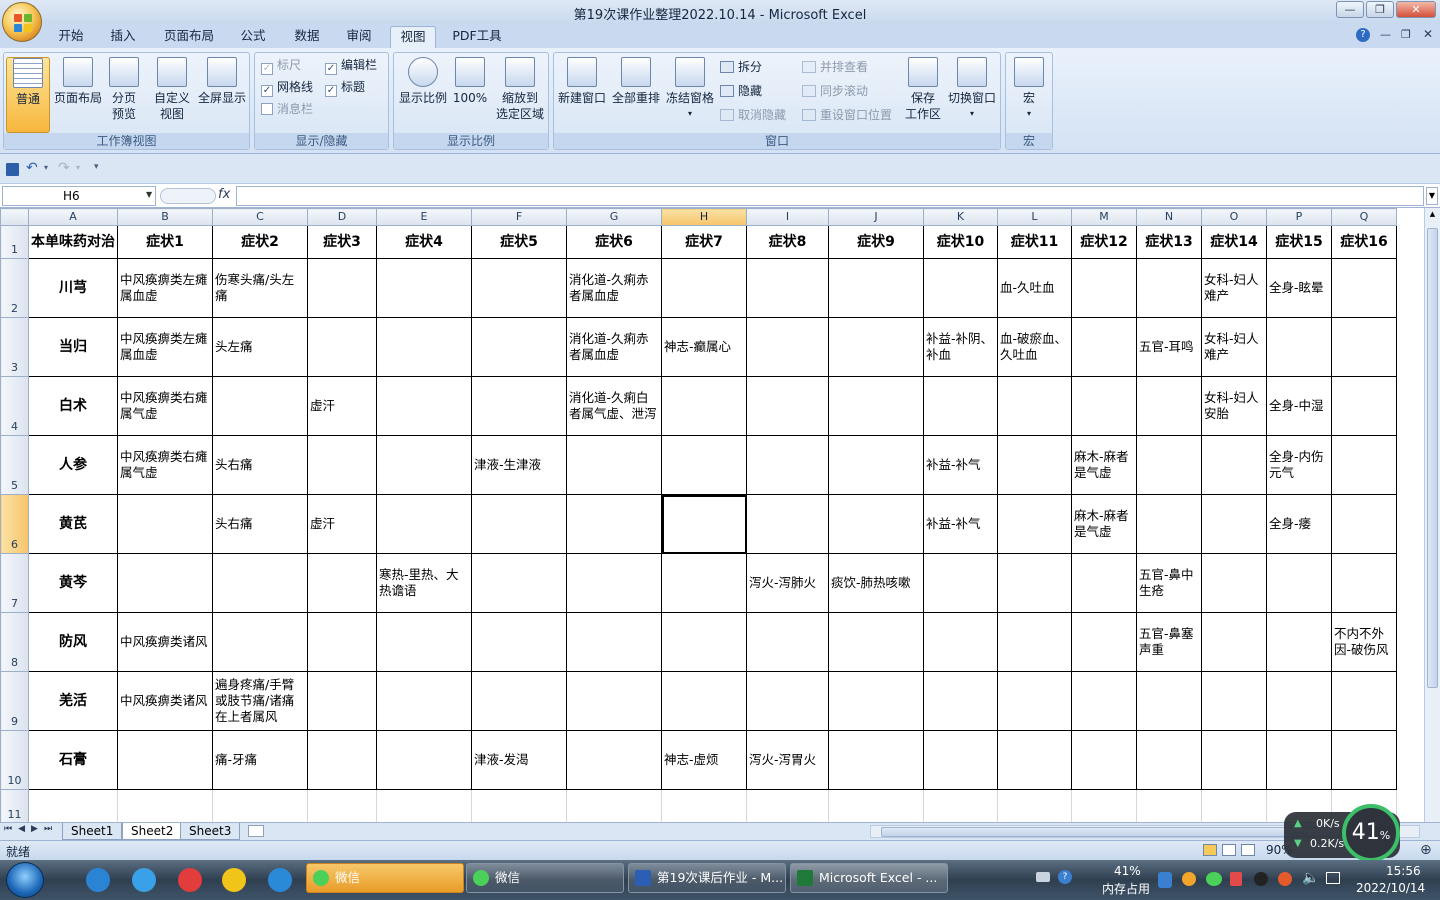 The height and width of the screenshot is (900, 1440). Describe the element at coordinates (847, 115) in the screenshot. I see `reset-window-position-button: 重设窗口位置` at that location.